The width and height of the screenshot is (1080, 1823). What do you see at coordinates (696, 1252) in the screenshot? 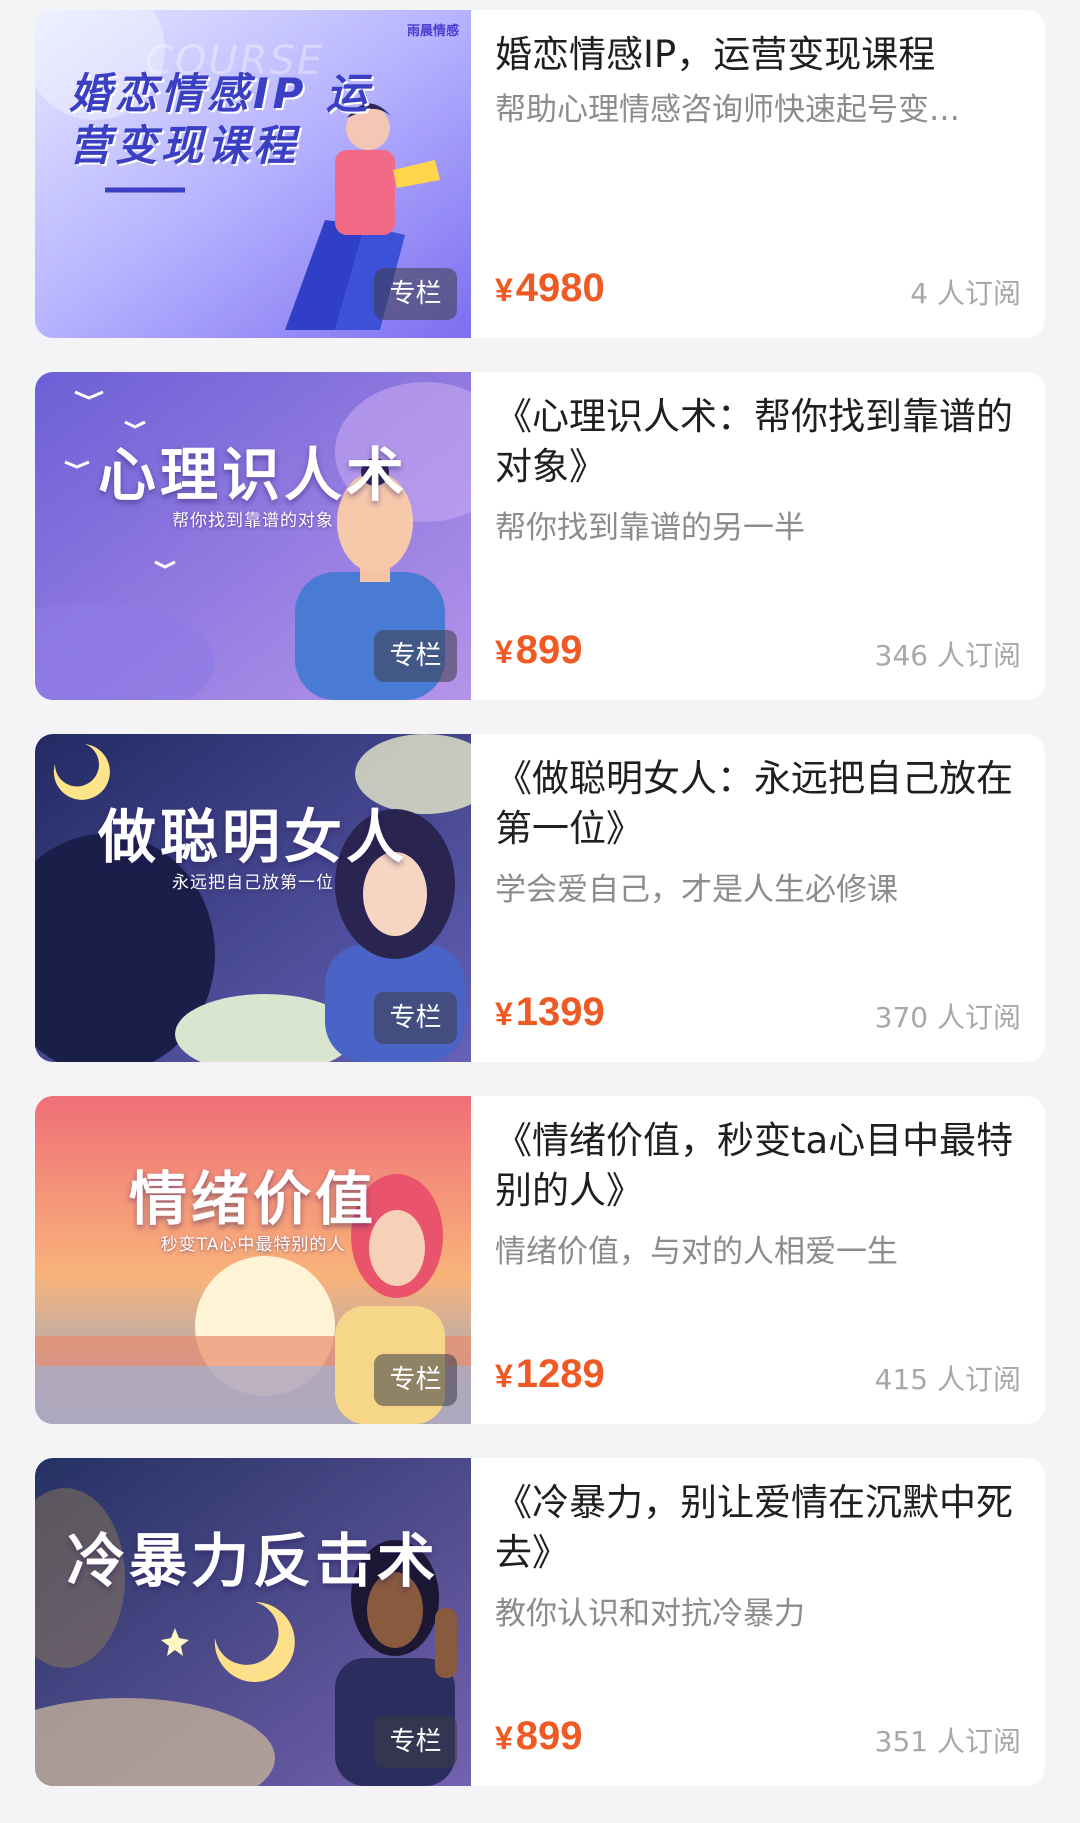
I see `course-description: 情绪价值，与对的人相爱一生` at bounding box center [696, 1252].